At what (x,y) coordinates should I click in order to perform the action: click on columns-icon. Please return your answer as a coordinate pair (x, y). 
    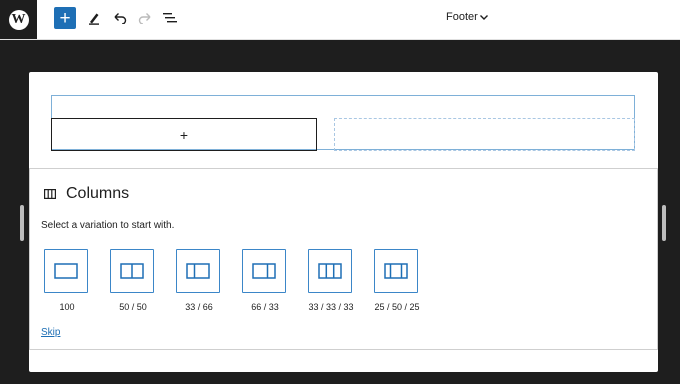
    Looking at the image, I should click on (50, 194).